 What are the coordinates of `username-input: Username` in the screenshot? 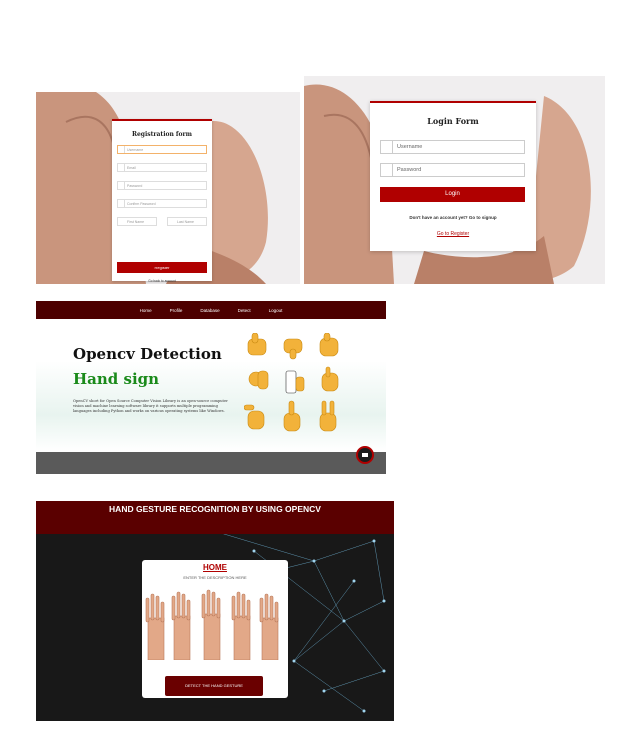 It's located at (452, 147).